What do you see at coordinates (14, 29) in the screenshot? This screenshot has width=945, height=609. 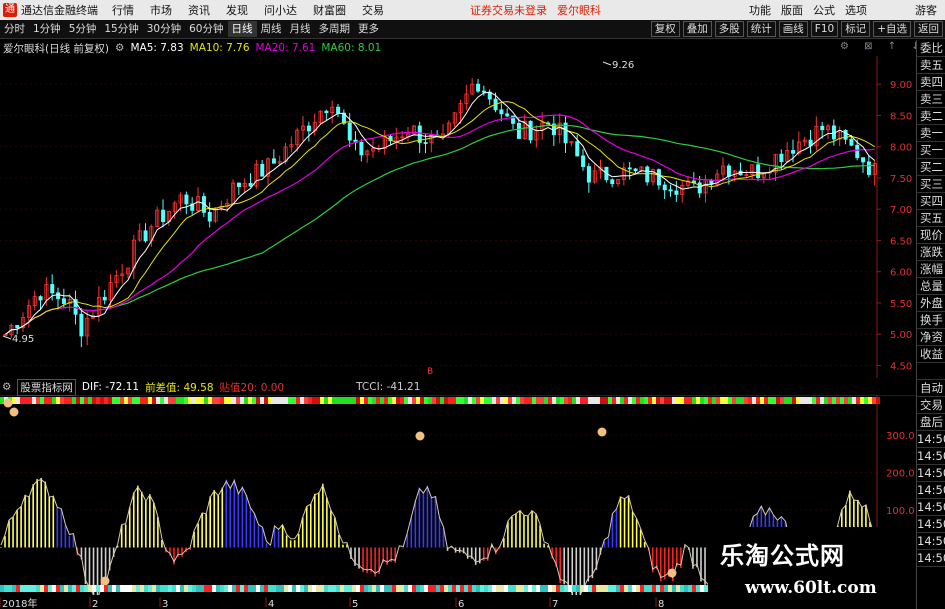 I see `tab-intraday: 分时` at bounding box center [14, 29].